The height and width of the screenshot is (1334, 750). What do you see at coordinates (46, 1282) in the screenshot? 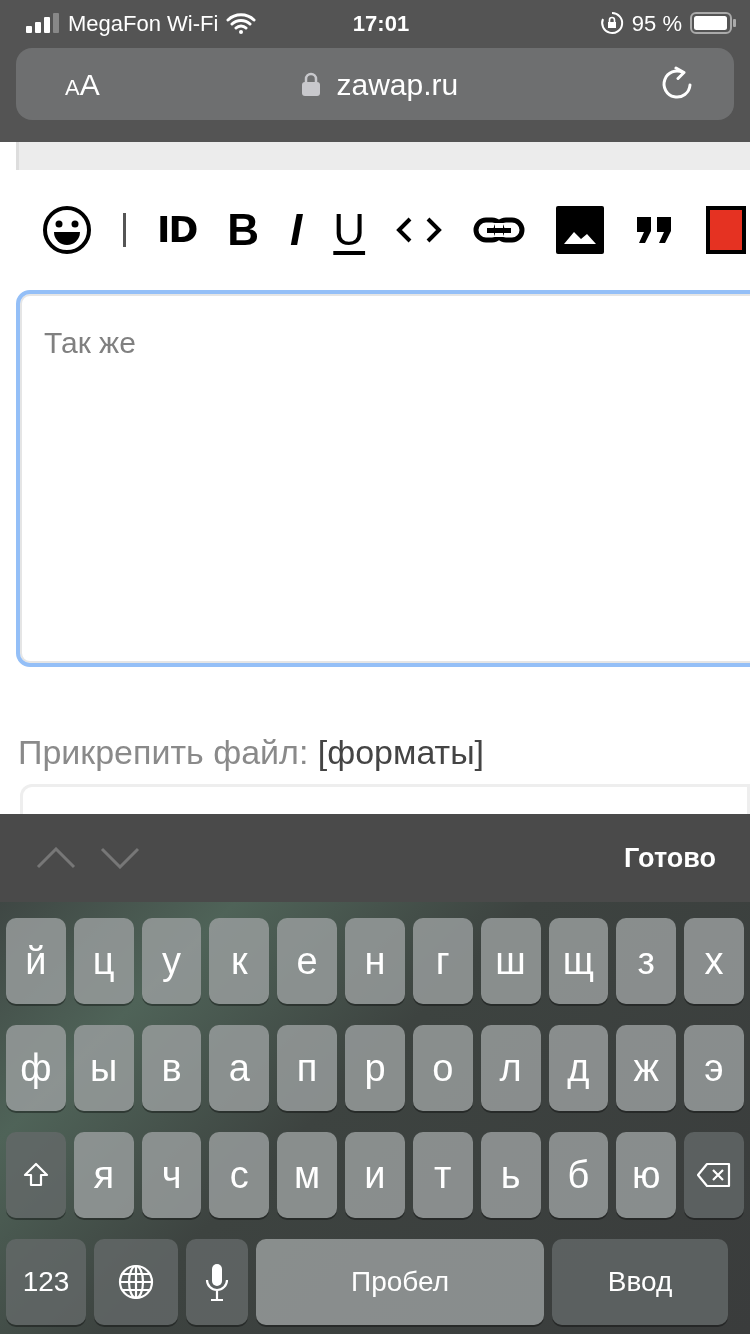
I see `numbers-key: 123` at bounding box center [46, 1282].